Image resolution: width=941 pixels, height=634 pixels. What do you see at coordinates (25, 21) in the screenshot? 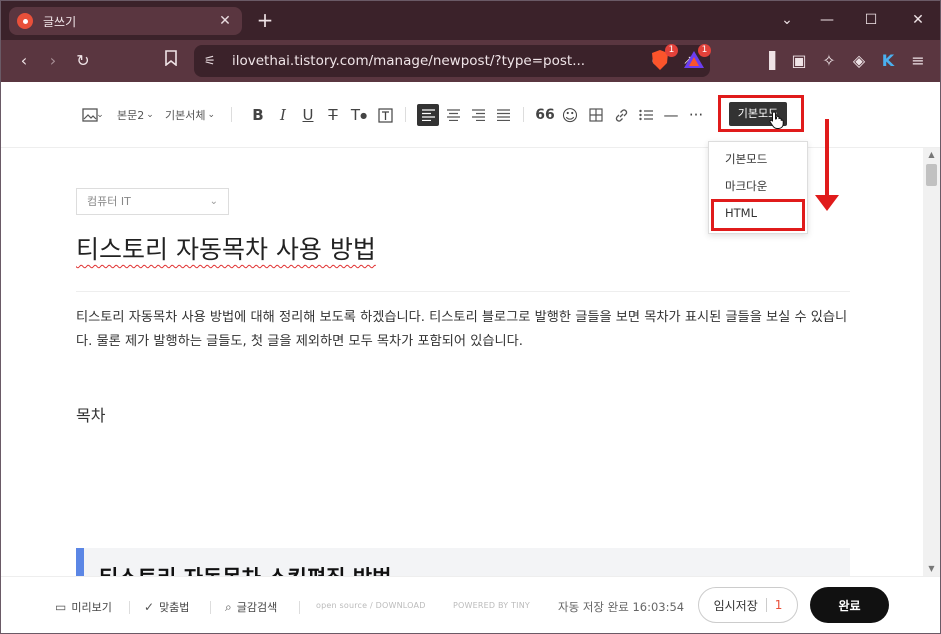
I see `tistory-favicon-icon` at bounding box center [25, 21].